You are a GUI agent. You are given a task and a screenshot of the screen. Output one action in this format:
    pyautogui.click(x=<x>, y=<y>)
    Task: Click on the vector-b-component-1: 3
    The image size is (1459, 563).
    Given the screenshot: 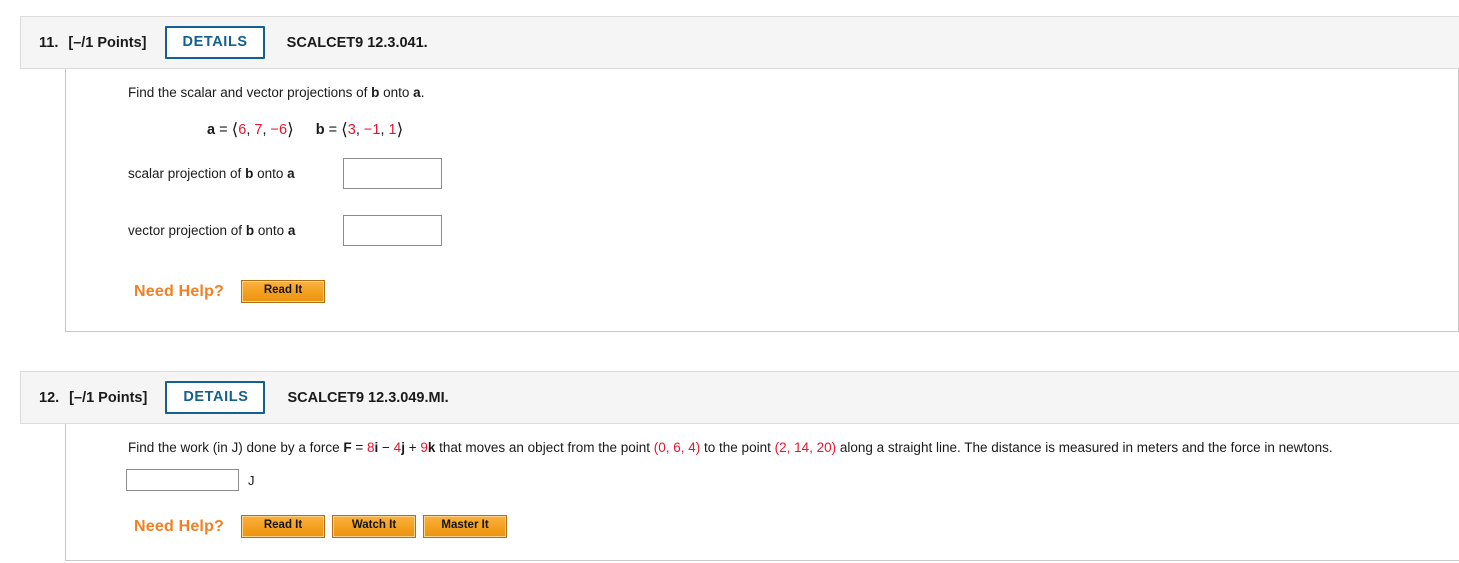 What is the action you would take?
    pyautogui.click(x=351, y=130)
    